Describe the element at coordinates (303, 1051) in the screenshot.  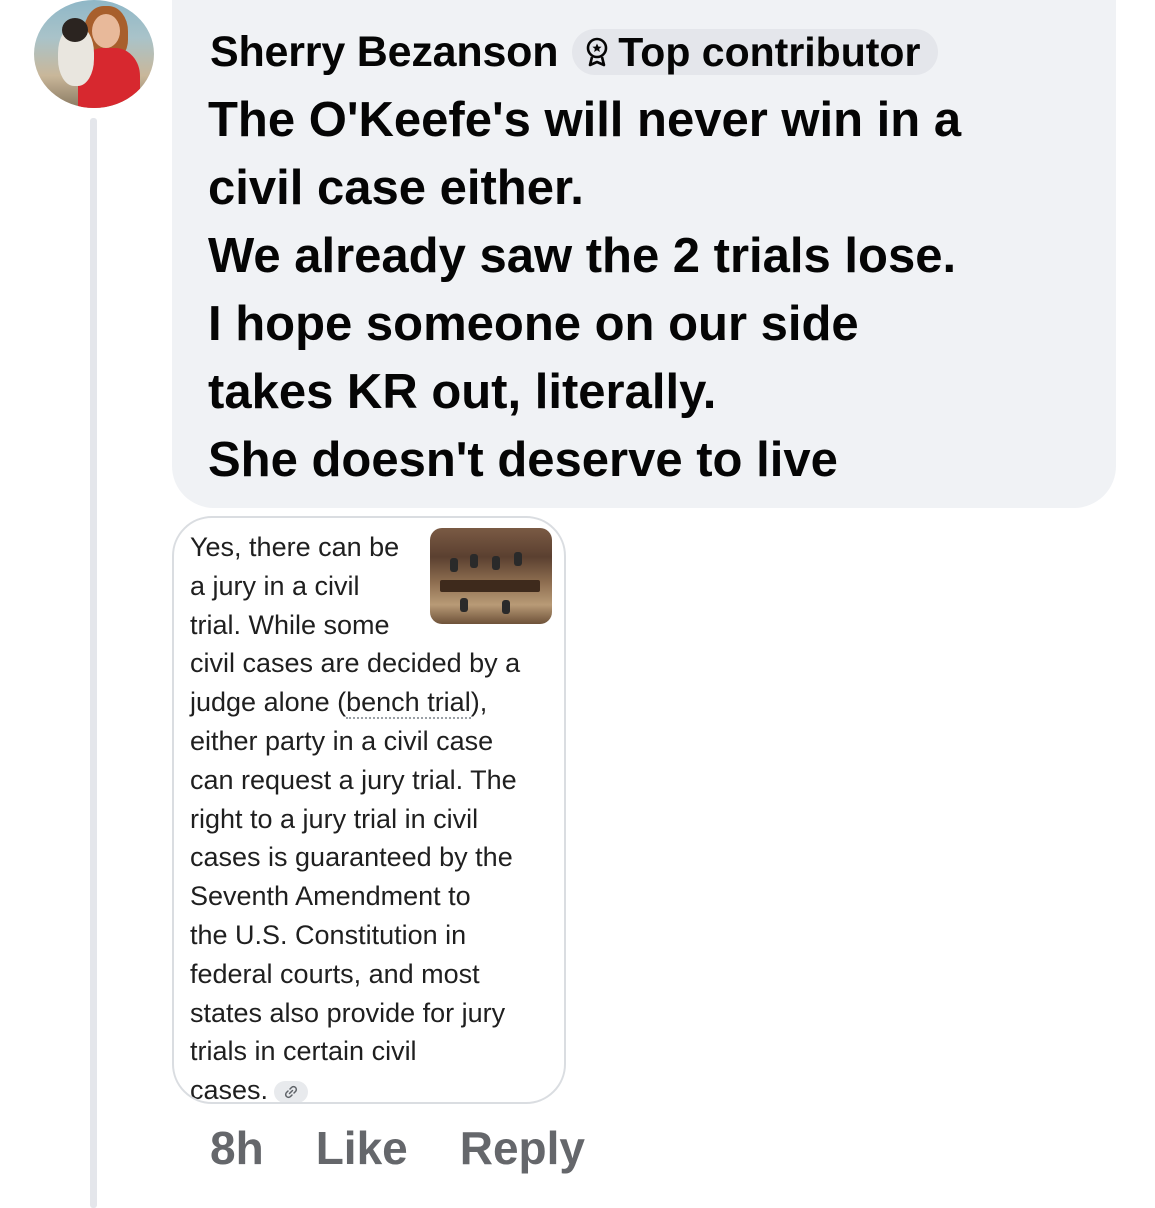
I see `attached-line: trials in certain civil` at that location.